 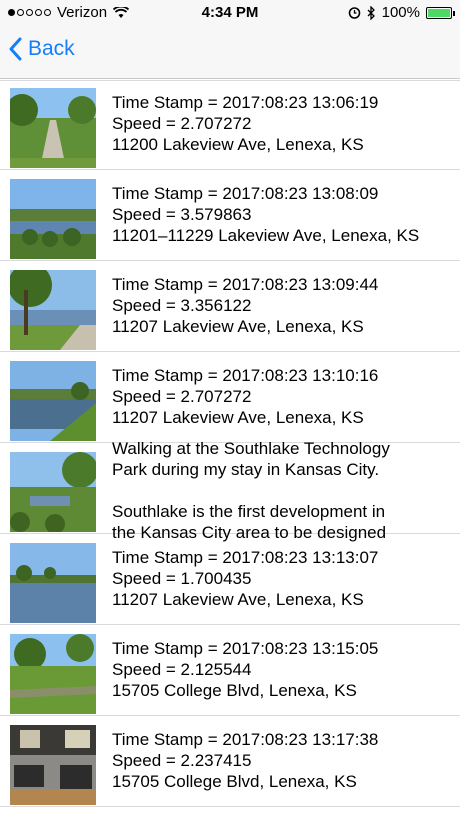 What do you see at coordinates (245, 557) in the screenshot?
I see `timestamp-label: Time Stamp = 2017:08:23 13:13:07` at bounding box center [245, 557].